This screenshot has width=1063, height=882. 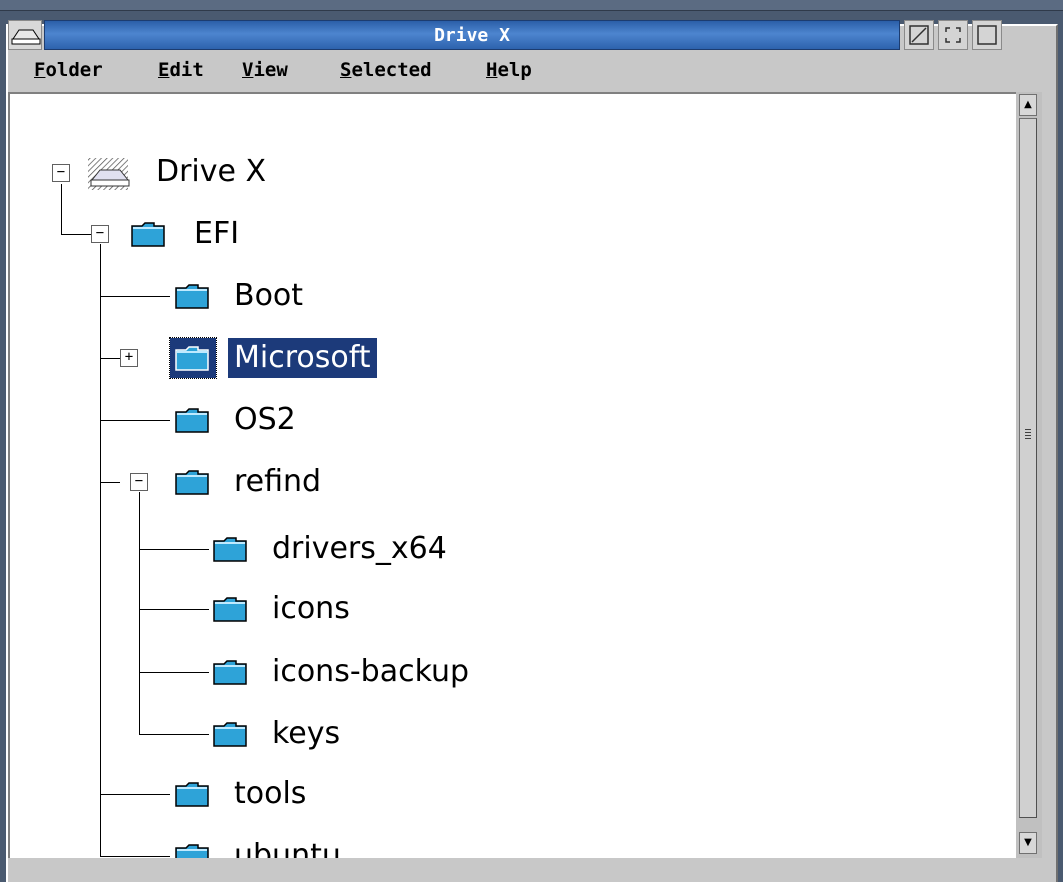 I want to click on desktop-strip, so click(x=531, y=5).